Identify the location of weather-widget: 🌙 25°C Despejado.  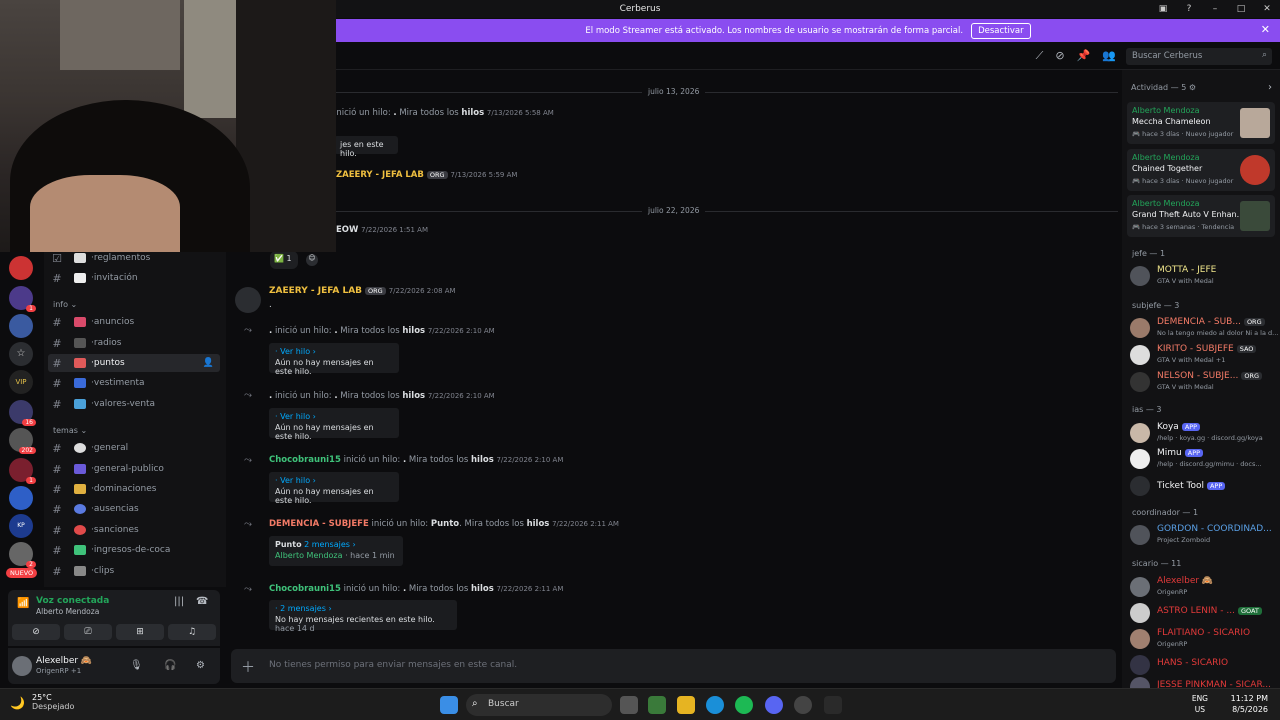
(42, 702).